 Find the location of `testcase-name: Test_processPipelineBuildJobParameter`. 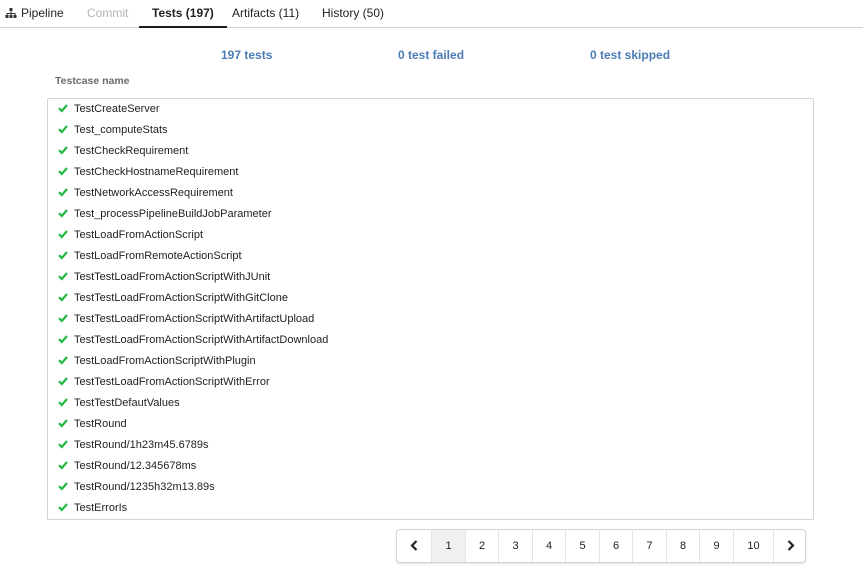

testcase-name: Test_processPipelineBuildJobParameter is located at coordinates (173, 214).